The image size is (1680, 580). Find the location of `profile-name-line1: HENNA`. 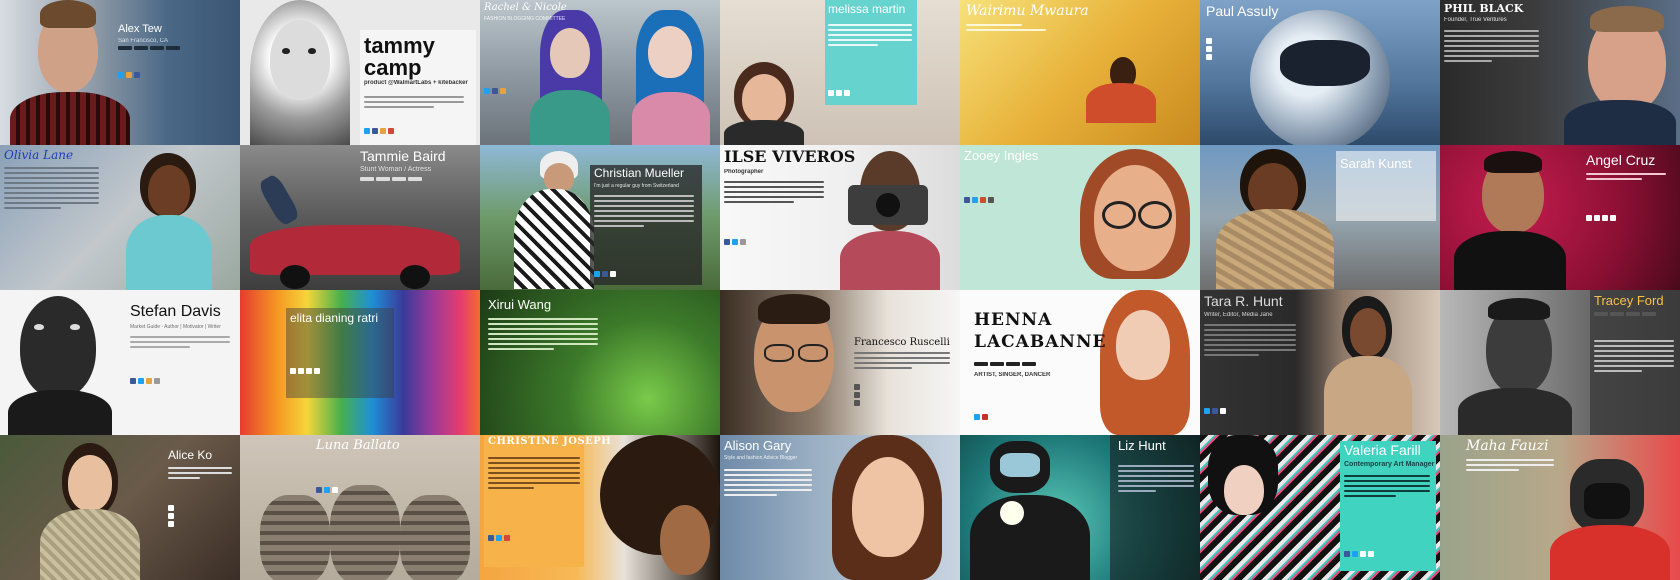

profile-name-line1: HENNA is located at coordinates (1013, 320).